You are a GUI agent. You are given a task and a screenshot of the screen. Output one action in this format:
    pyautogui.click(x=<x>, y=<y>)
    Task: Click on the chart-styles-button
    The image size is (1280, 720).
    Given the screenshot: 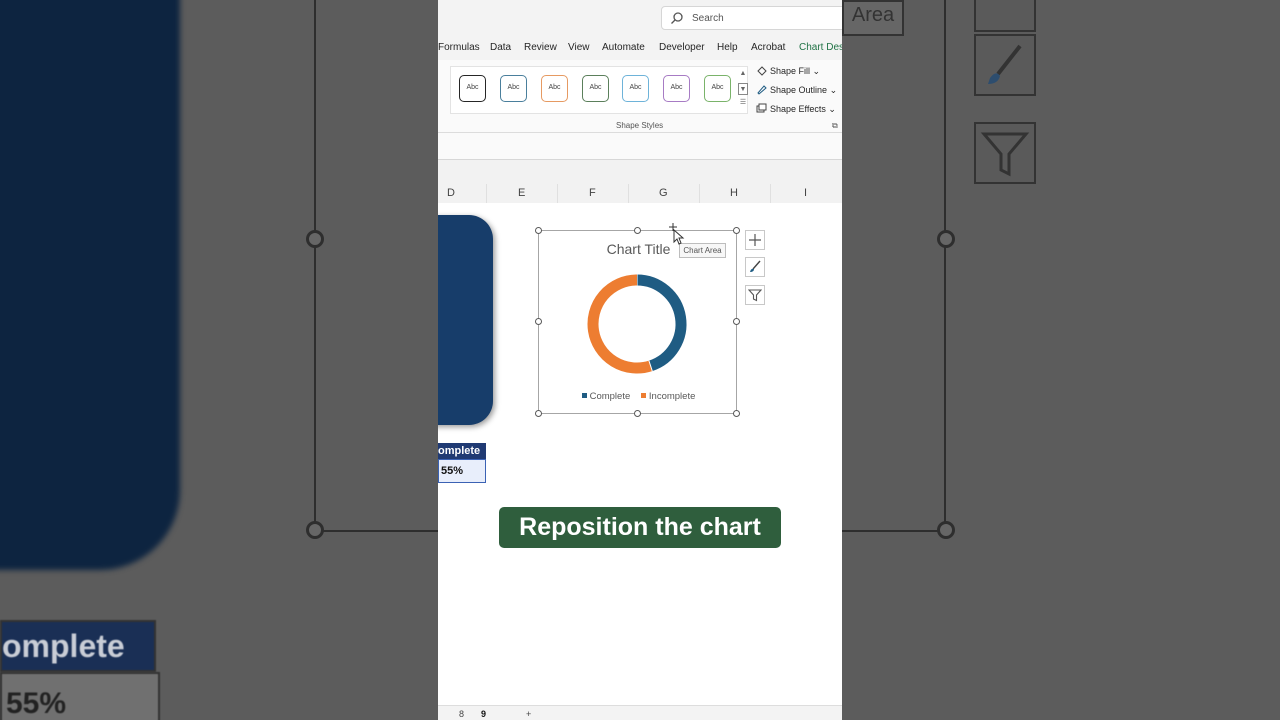 What is the action you would take?
    pyautogui.click(x=755, y=267)
    